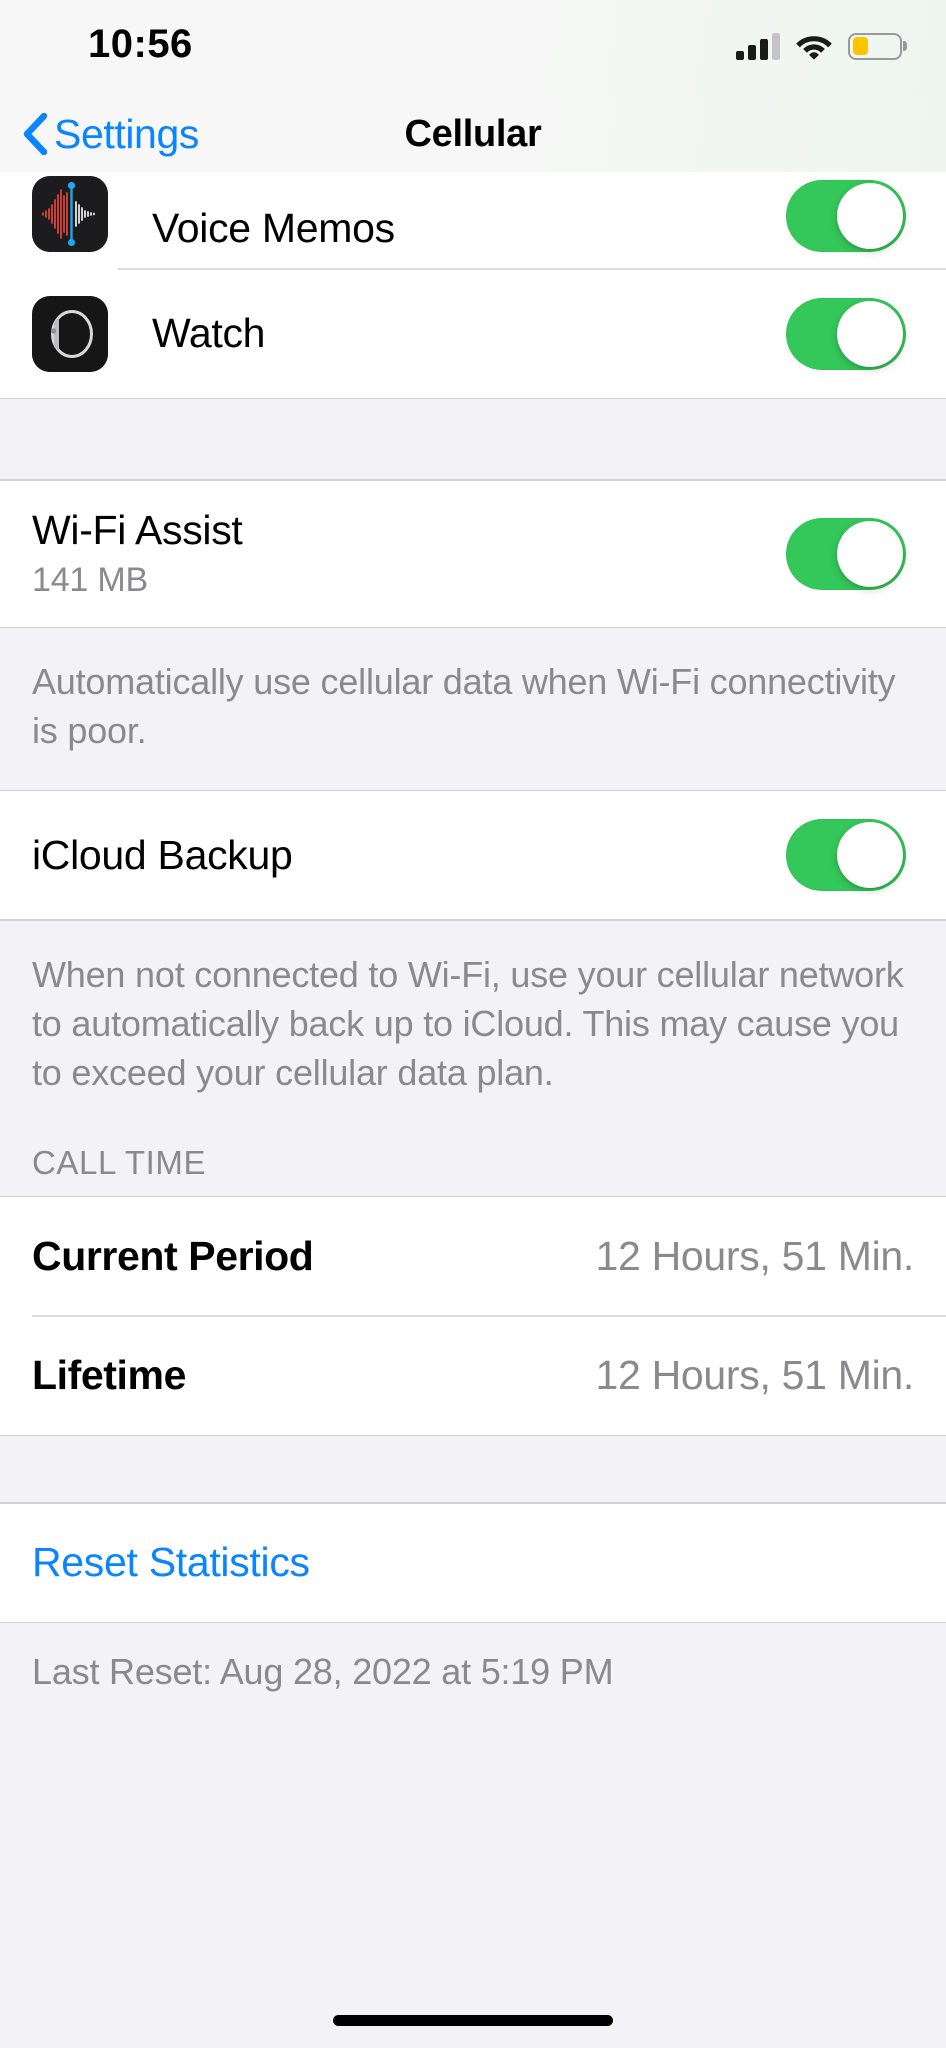 Image resolution: width=946 pixels, height=2048 pixels. Describe the element at coordinates (137, 530) in the screenshot. I see `wifi-assist-title: Wi-Fi Assist` at that location.